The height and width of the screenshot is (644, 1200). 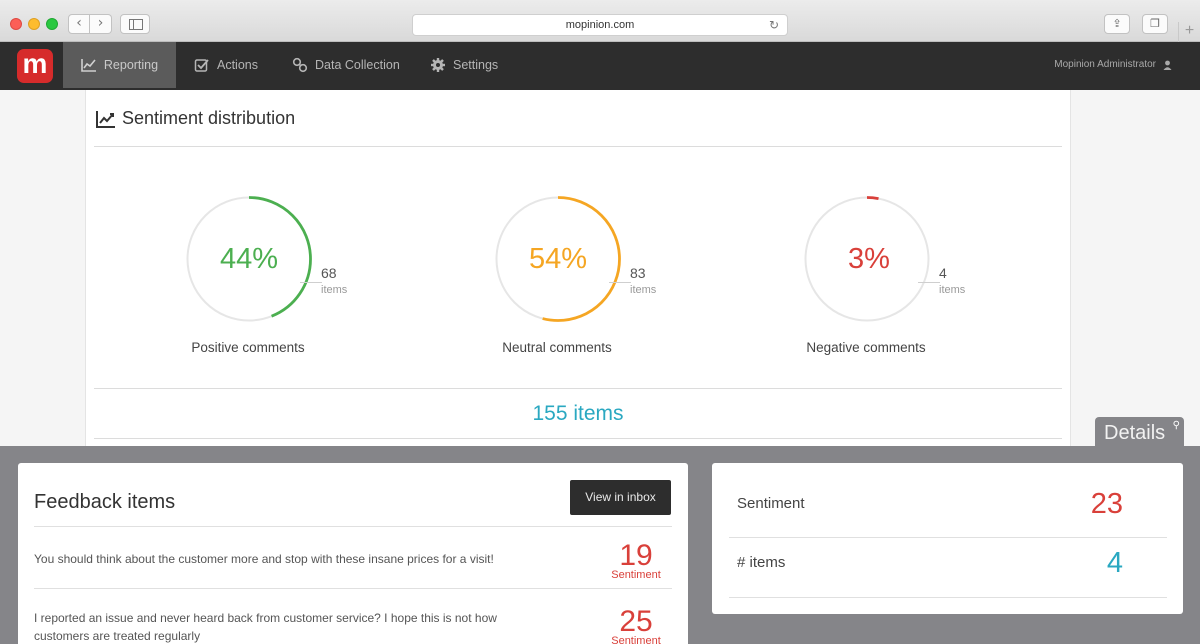 What do you see at coordinates (329, 273) in the screenshot?
I see `positive-count: 68` at bounding box center [329, 273].